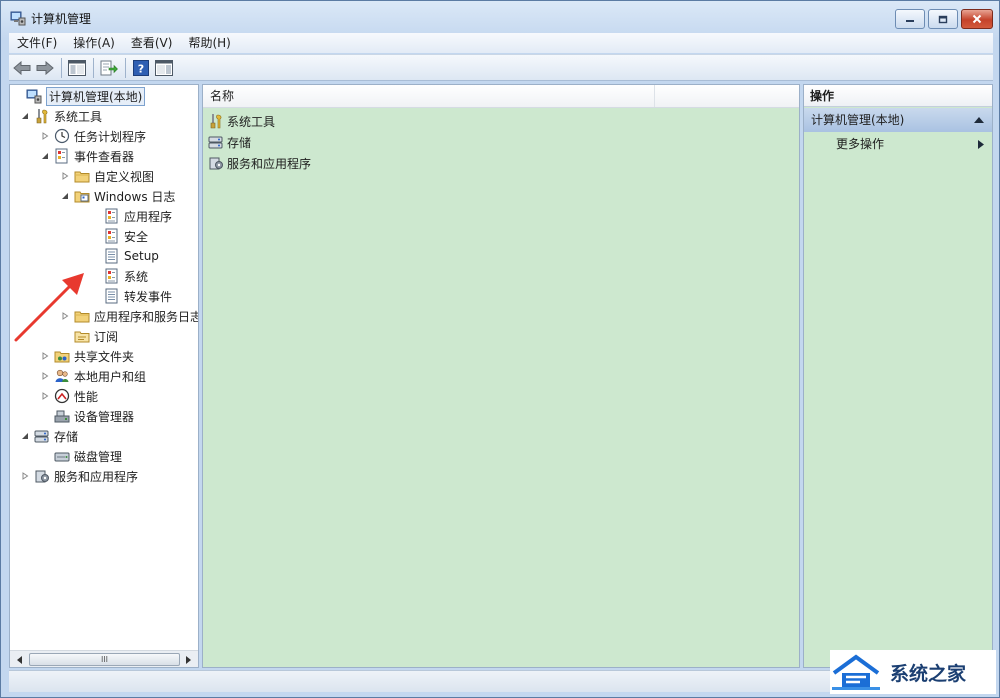  Describe the element at coordinates (164, 68) in the screenshot. I see `show-hide-action-pane-button` at that location.